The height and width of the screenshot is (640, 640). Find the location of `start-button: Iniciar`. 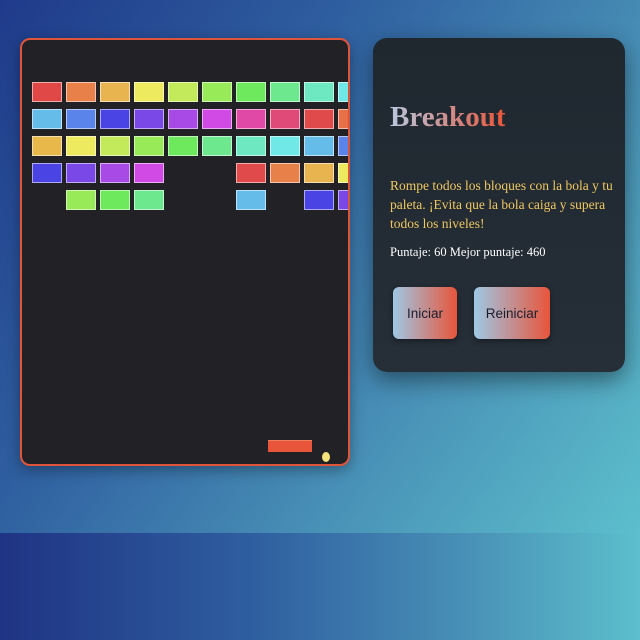

start-button: Iniciar is located at coordinates (425, 313).